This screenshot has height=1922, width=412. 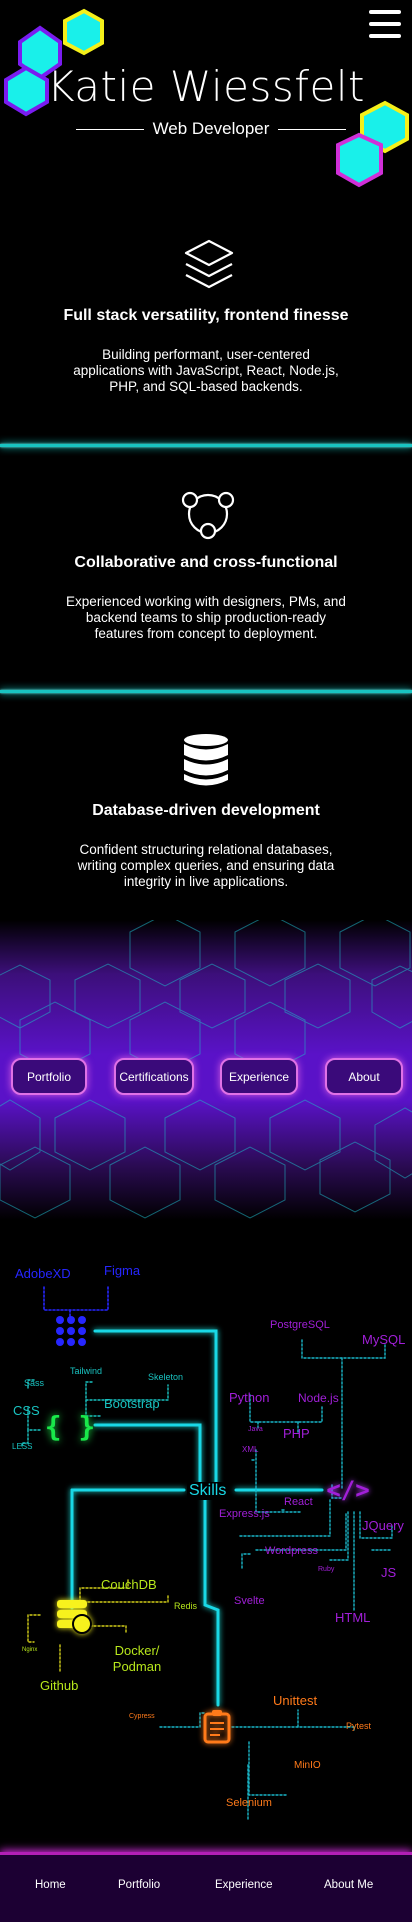 I want to click on skill-ruby: Ruby, so click(x=326, y=1569).